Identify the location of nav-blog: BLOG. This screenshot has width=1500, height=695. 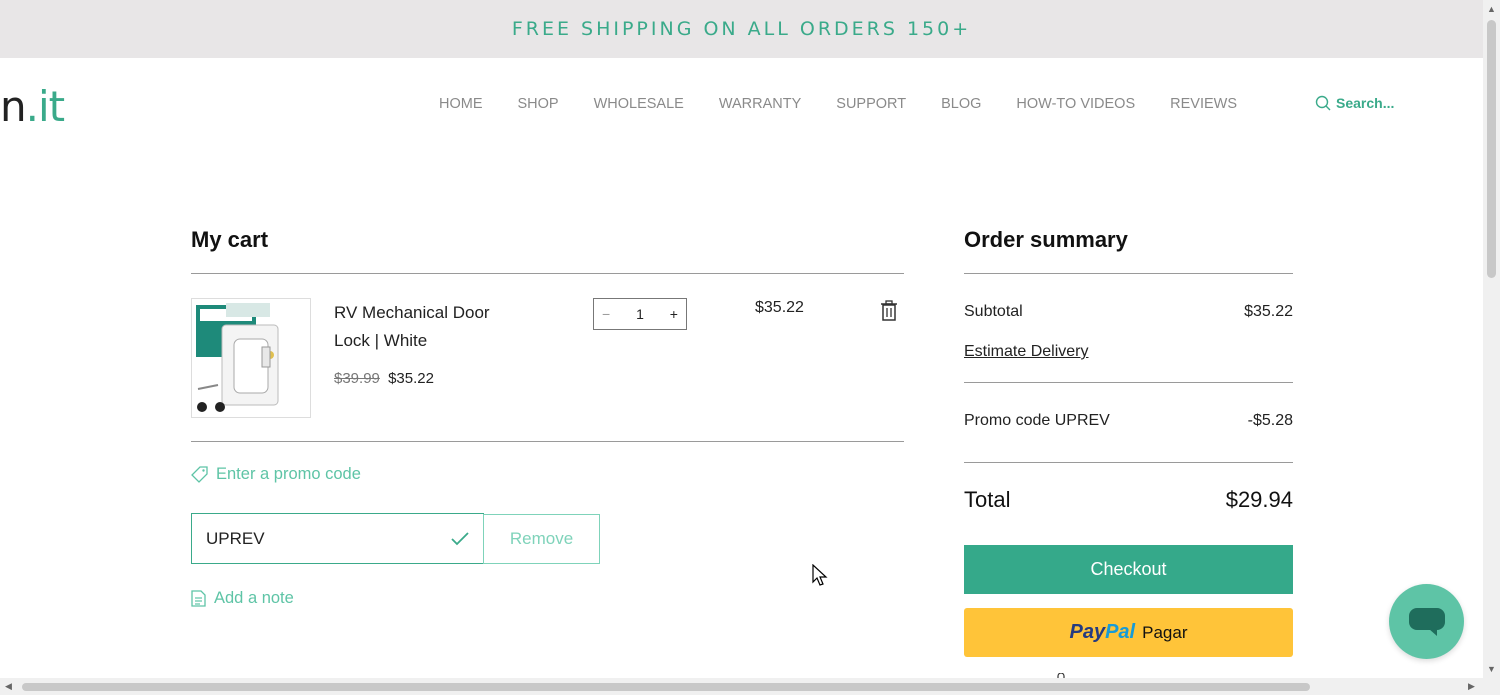
(961, 104).